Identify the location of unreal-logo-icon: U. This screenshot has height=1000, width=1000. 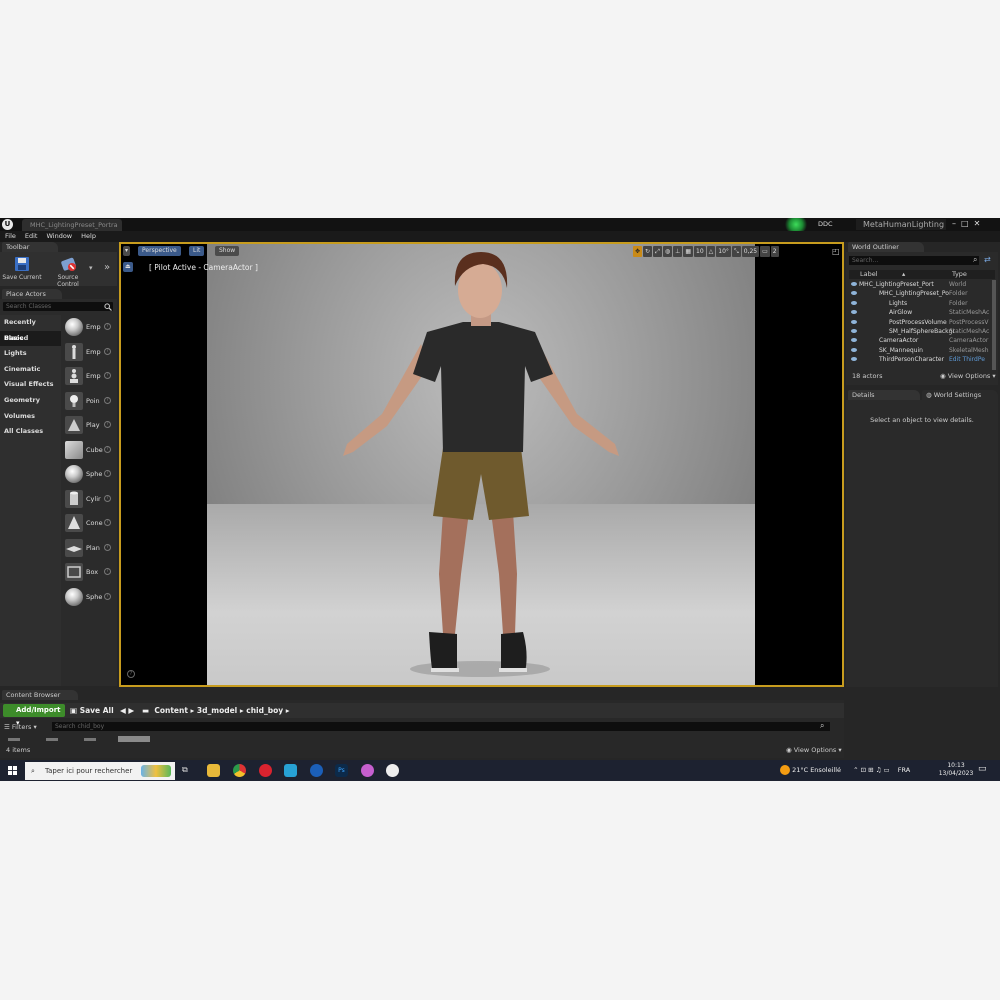
(7, 224).